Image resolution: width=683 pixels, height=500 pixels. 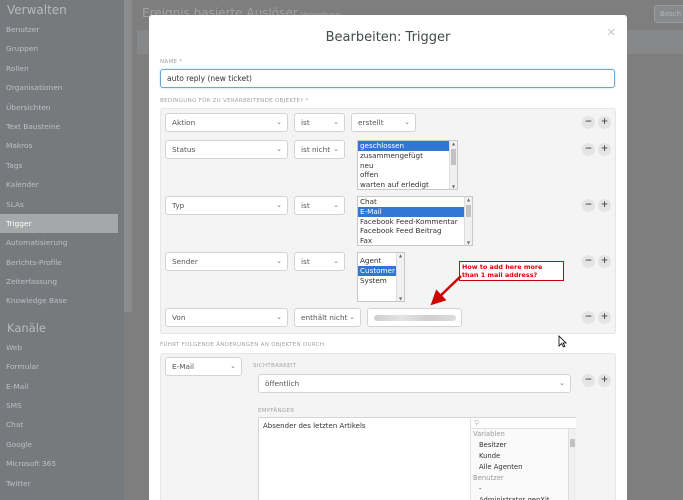 What do you see at coordinates (62, 386) in the screenshot?
I see `sidebar-item-e-mail: E-Mail` at bounding box center [62, 386].